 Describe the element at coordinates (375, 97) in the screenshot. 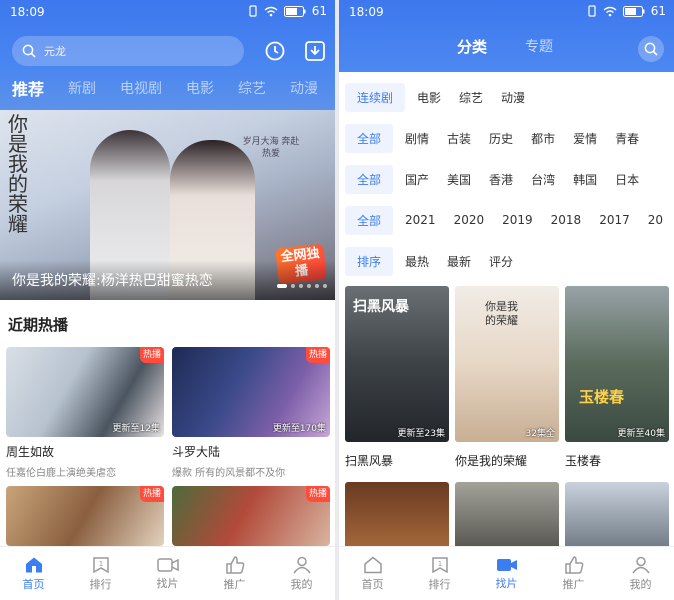

I see `filter-selected: 连续剧` at that location.